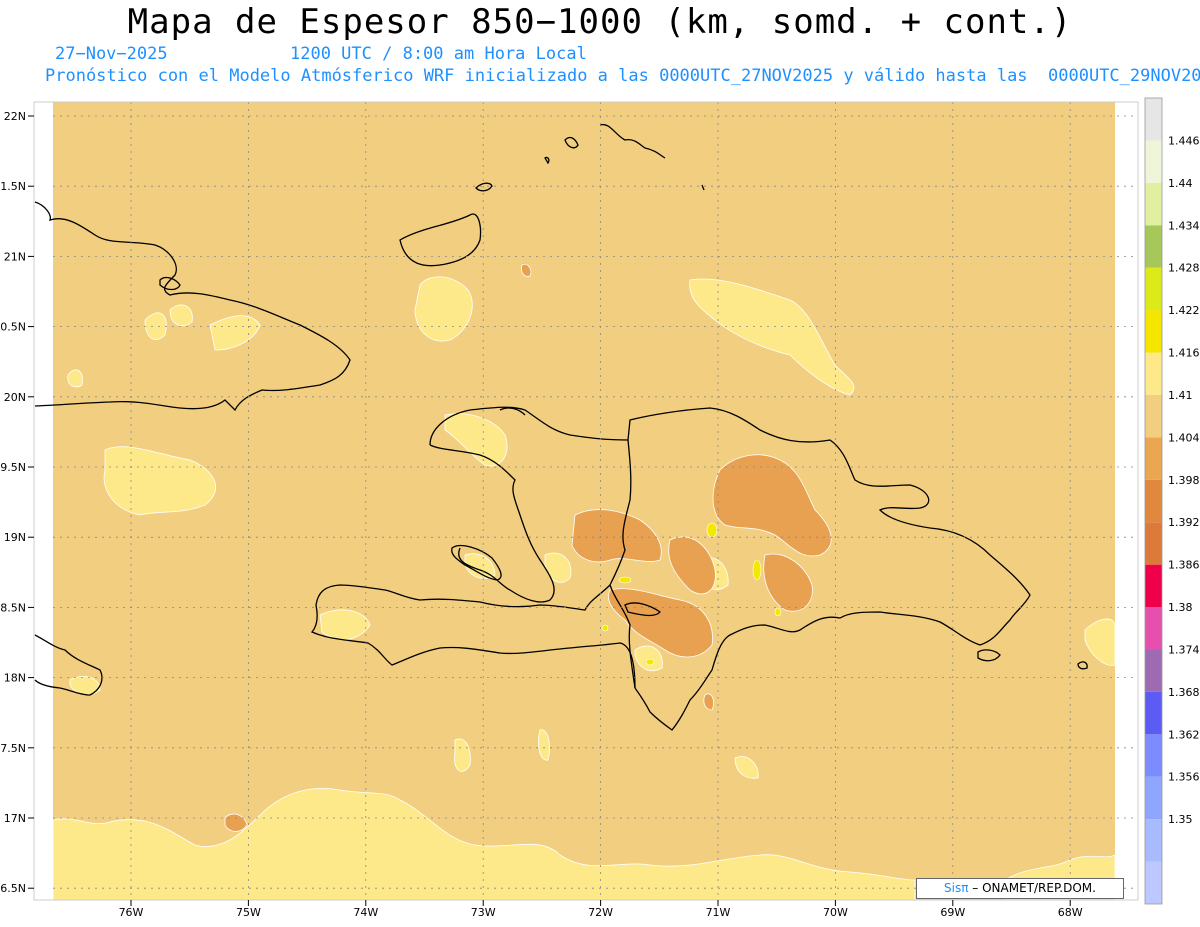  I want to click on colorbar-label: 1.434, so click(1184, 225).